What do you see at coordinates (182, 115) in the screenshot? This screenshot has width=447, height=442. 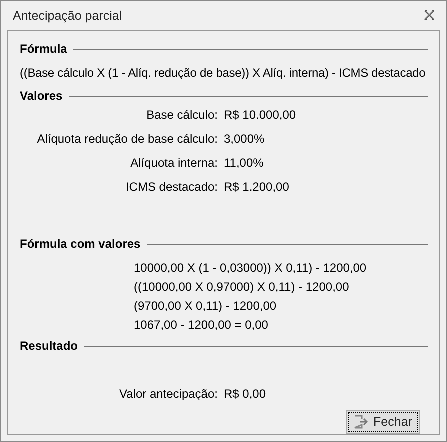 I see `field-label: Base cálculo:` at bounding box center [182, 115].